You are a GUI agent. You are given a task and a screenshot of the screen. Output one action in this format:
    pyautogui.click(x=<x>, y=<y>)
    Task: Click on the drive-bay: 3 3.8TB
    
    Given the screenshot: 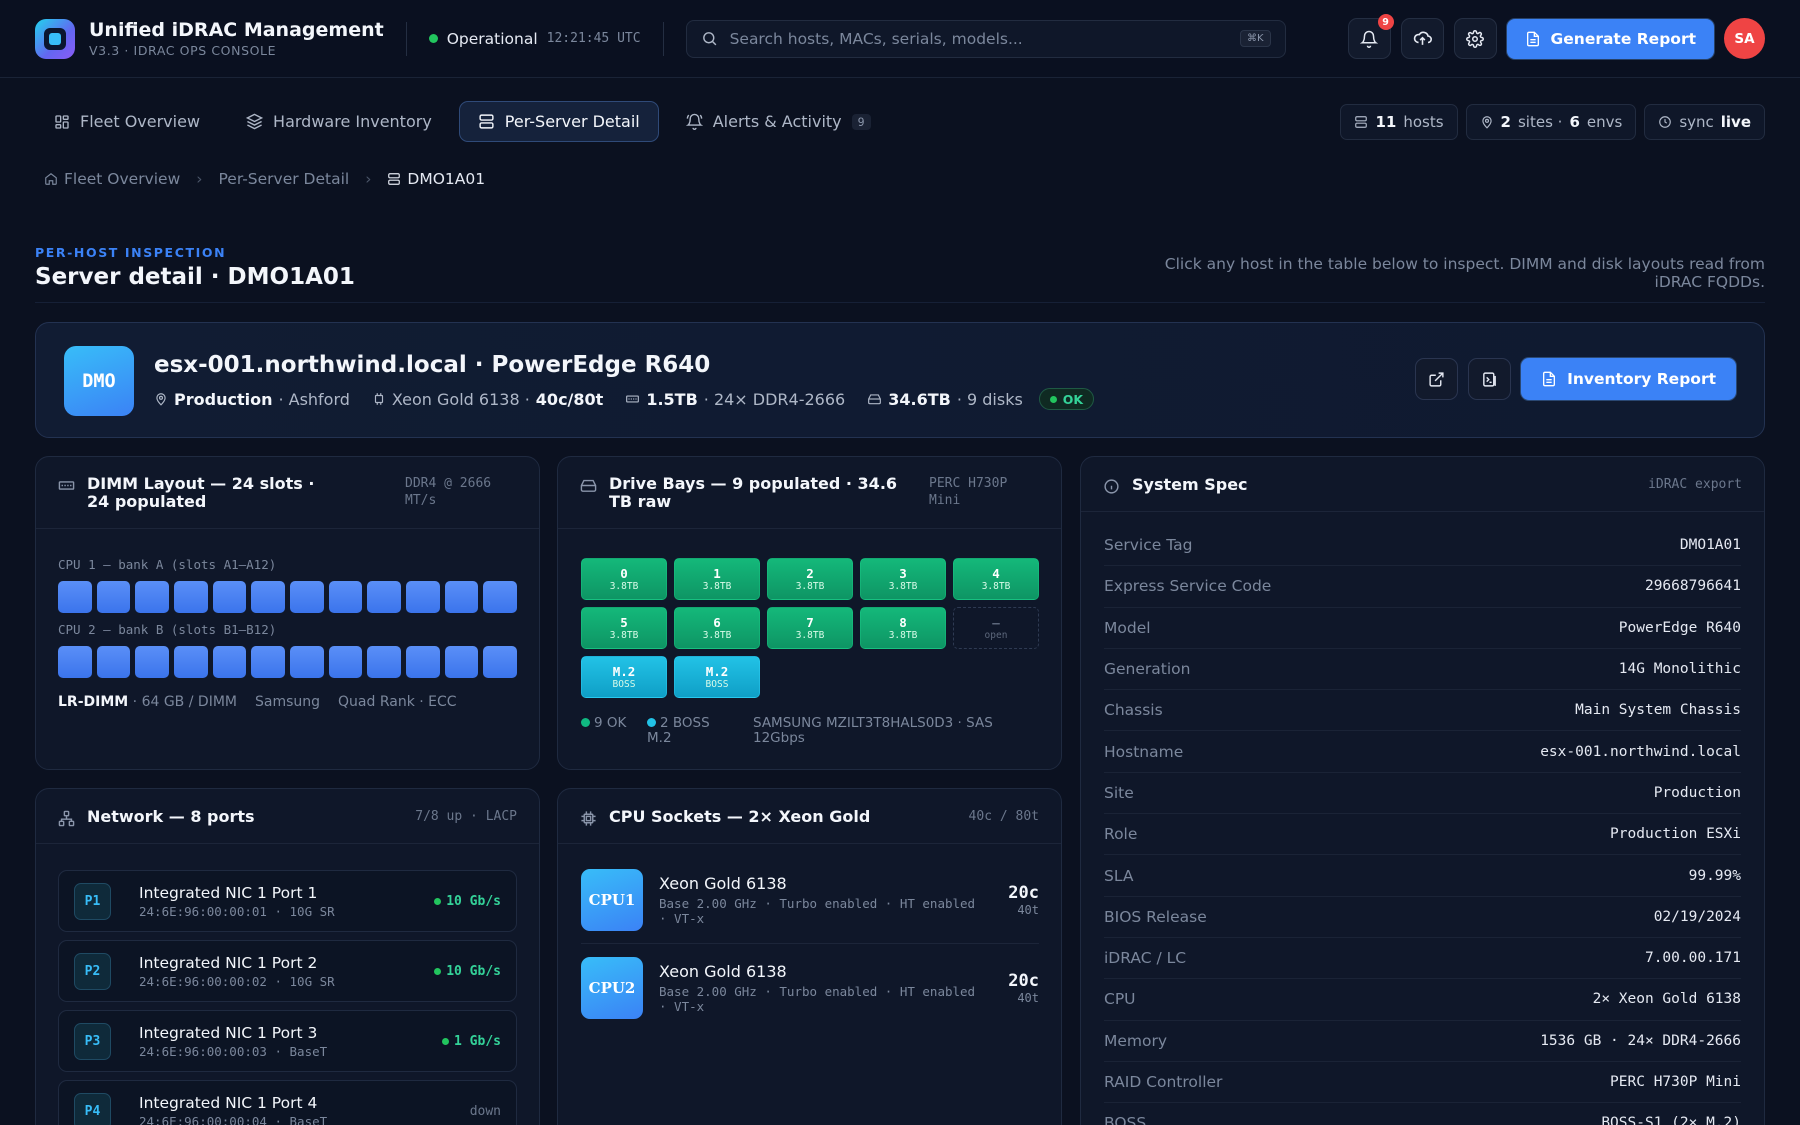 What is the action you would take?
    pyautogui.click(x=903, y=579)
    